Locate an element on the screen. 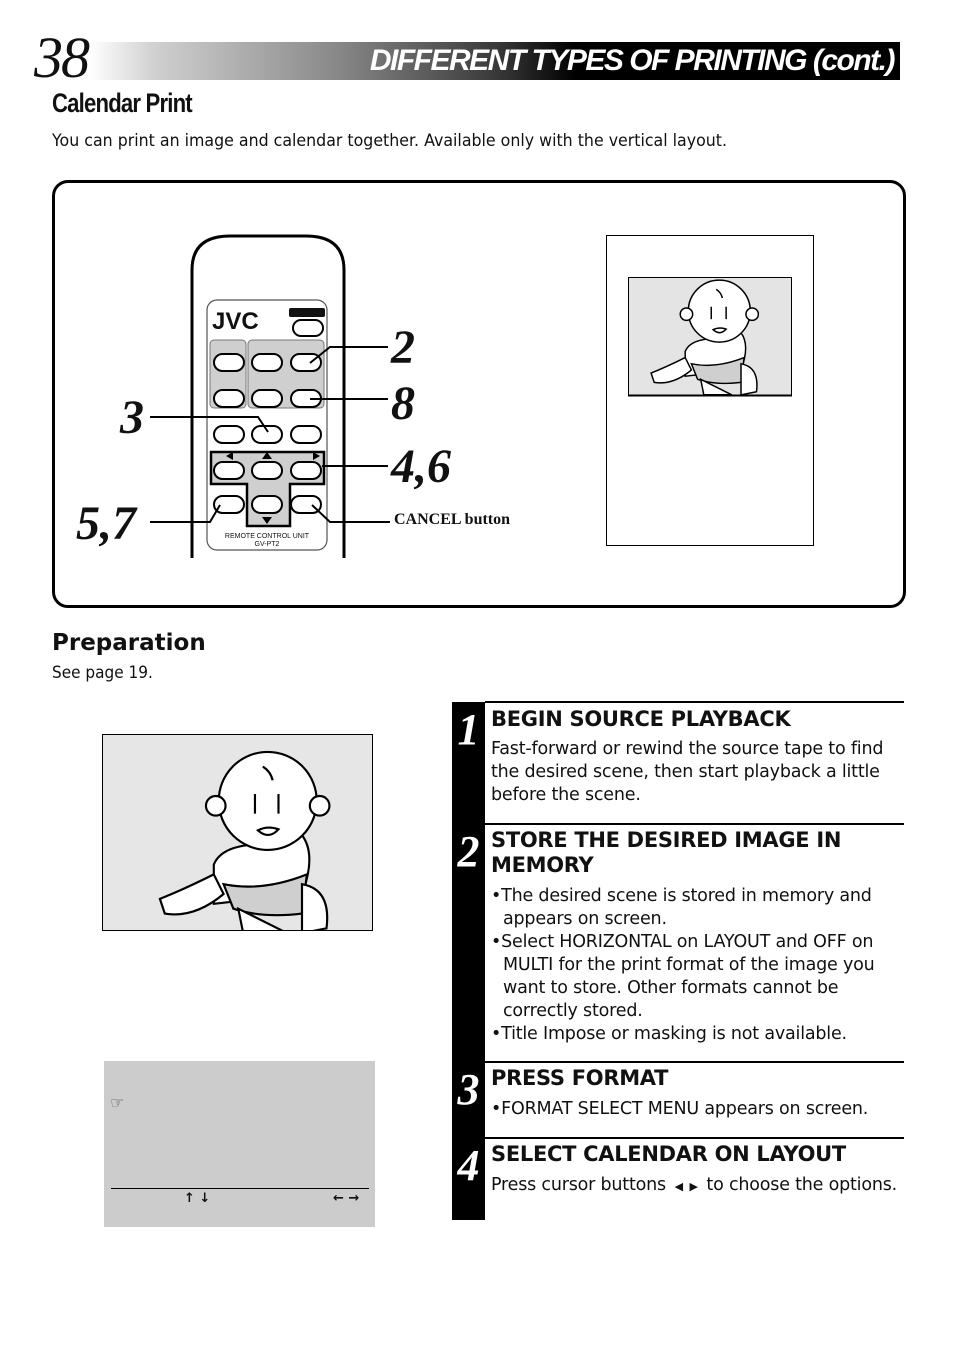 The height and width of the screenshot is (1355, 954). cancel-button-label: CANCEL button is located at coordinates (452, 519).